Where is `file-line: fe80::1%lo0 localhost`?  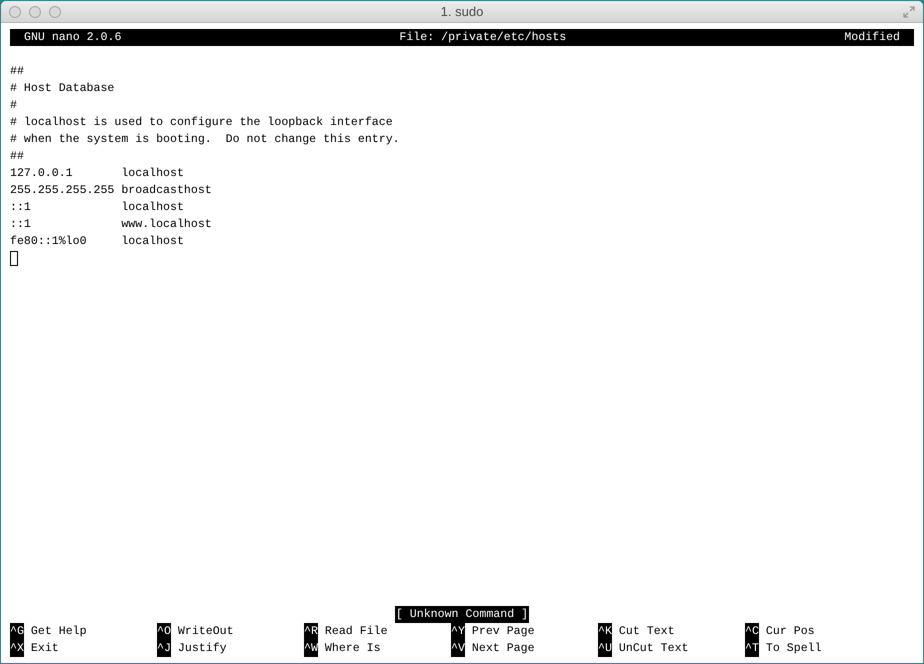
file-line: fe80::1%lo0 localhost is located at coordinates (97, 242).